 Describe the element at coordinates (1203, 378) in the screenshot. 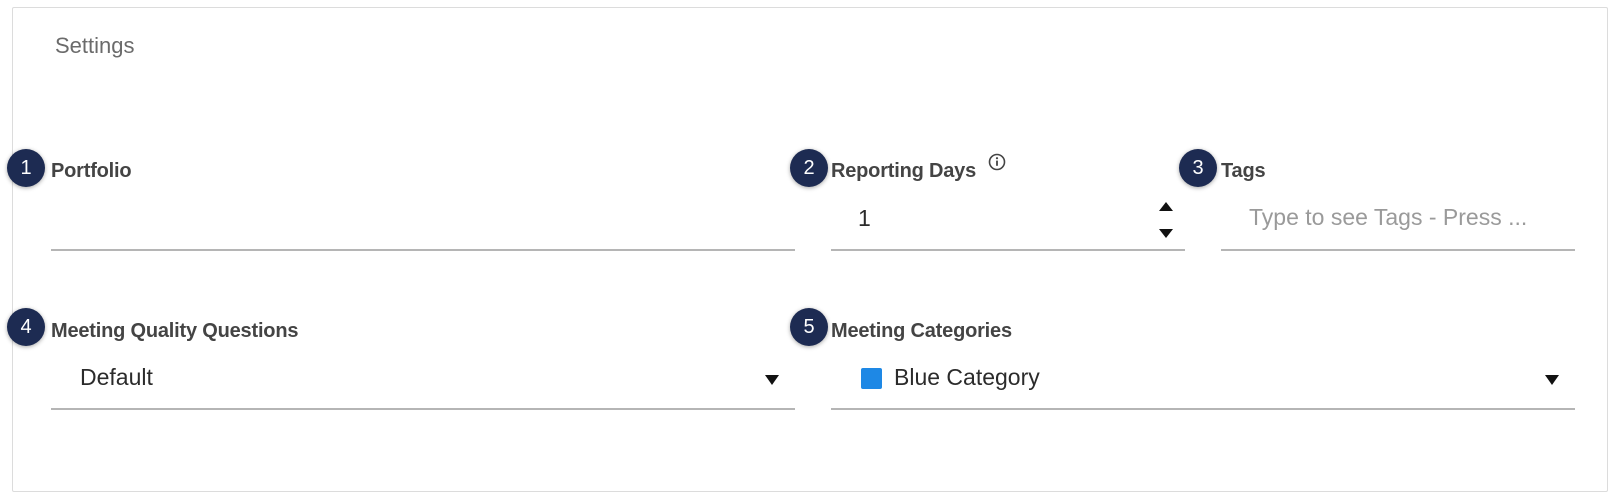

I see `meeting-categories-select: Blue Category` at that location.